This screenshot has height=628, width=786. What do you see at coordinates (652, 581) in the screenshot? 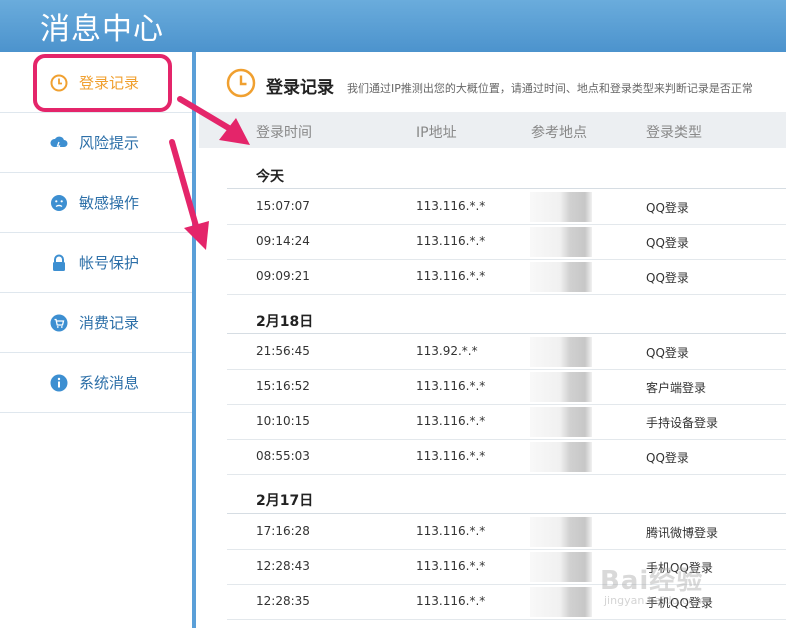
I see `watermark-logo: Bai经验` at bounding box center [652, 581].